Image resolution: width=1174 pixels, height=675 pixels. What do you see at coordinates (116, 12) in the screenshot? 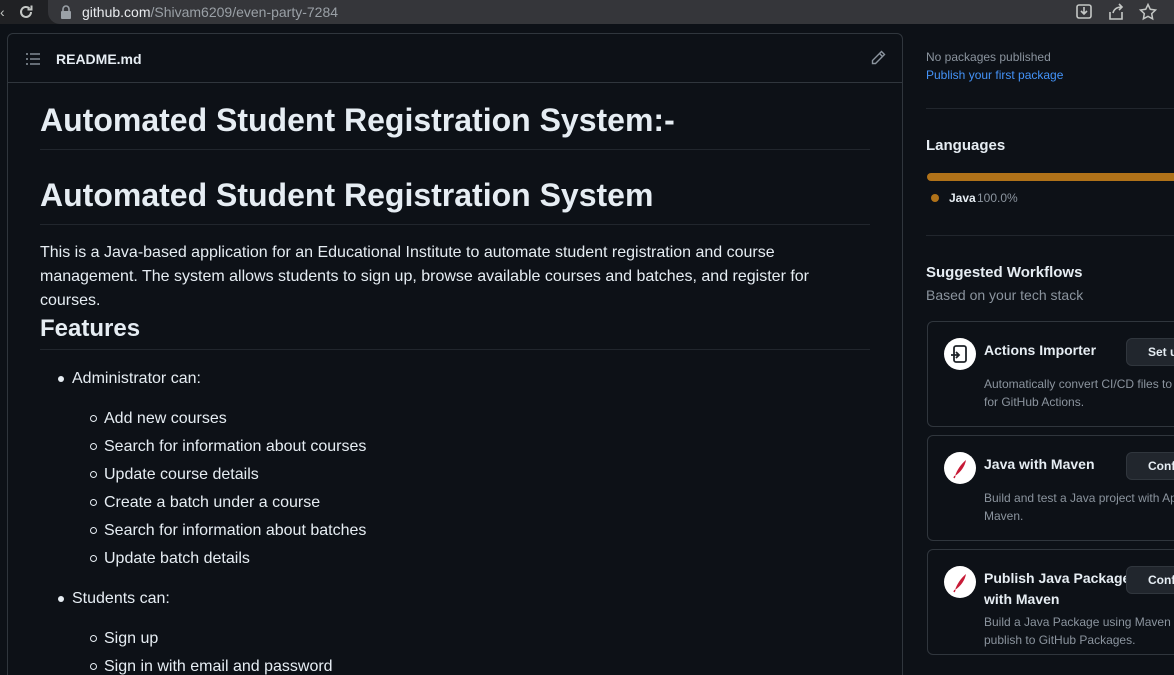
I see `url-host: github.com` at bounding box center [116, 12].